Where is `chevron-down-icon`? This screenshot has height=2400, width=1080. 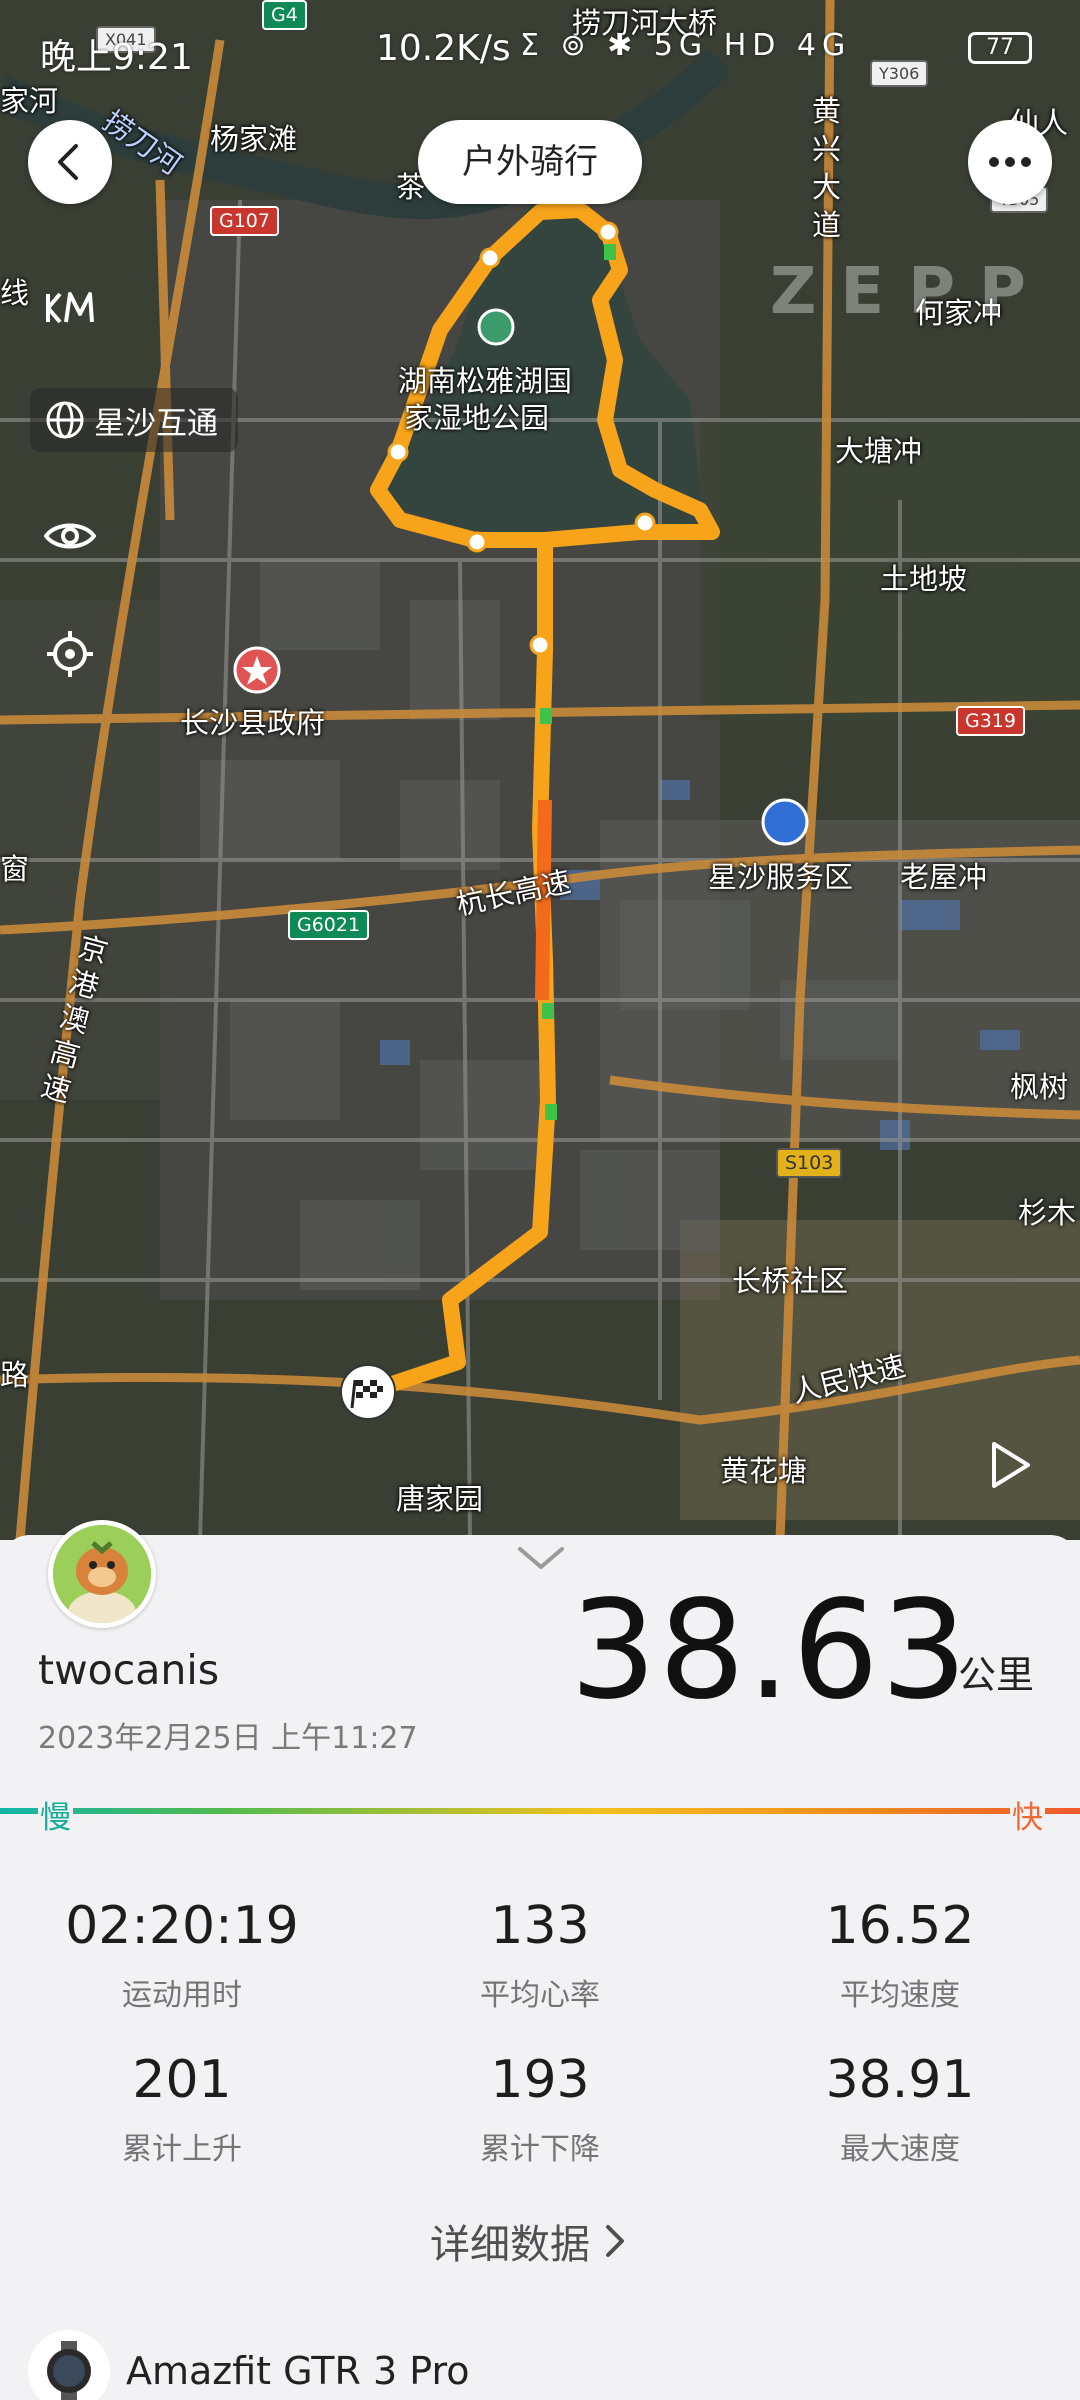 chevron-down-icon is located at coordinates (541, 1558).